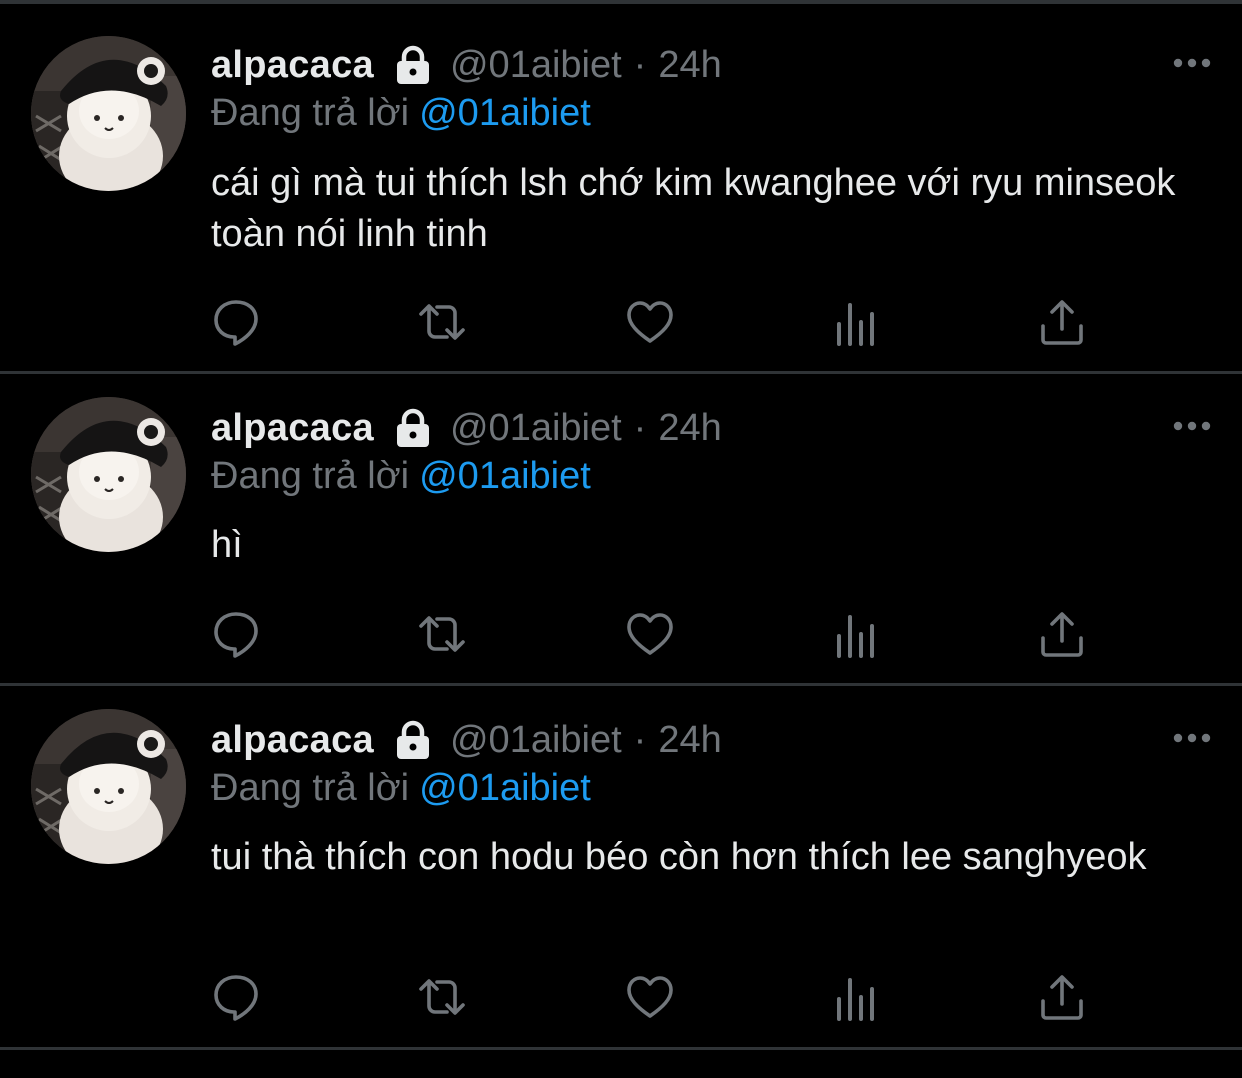 This screenshot has height=1078, width=1242. What do you see at coordinates (227, 545) in the screenshot?
I see `tweet-text: hì` at bounding box center [227, 545].